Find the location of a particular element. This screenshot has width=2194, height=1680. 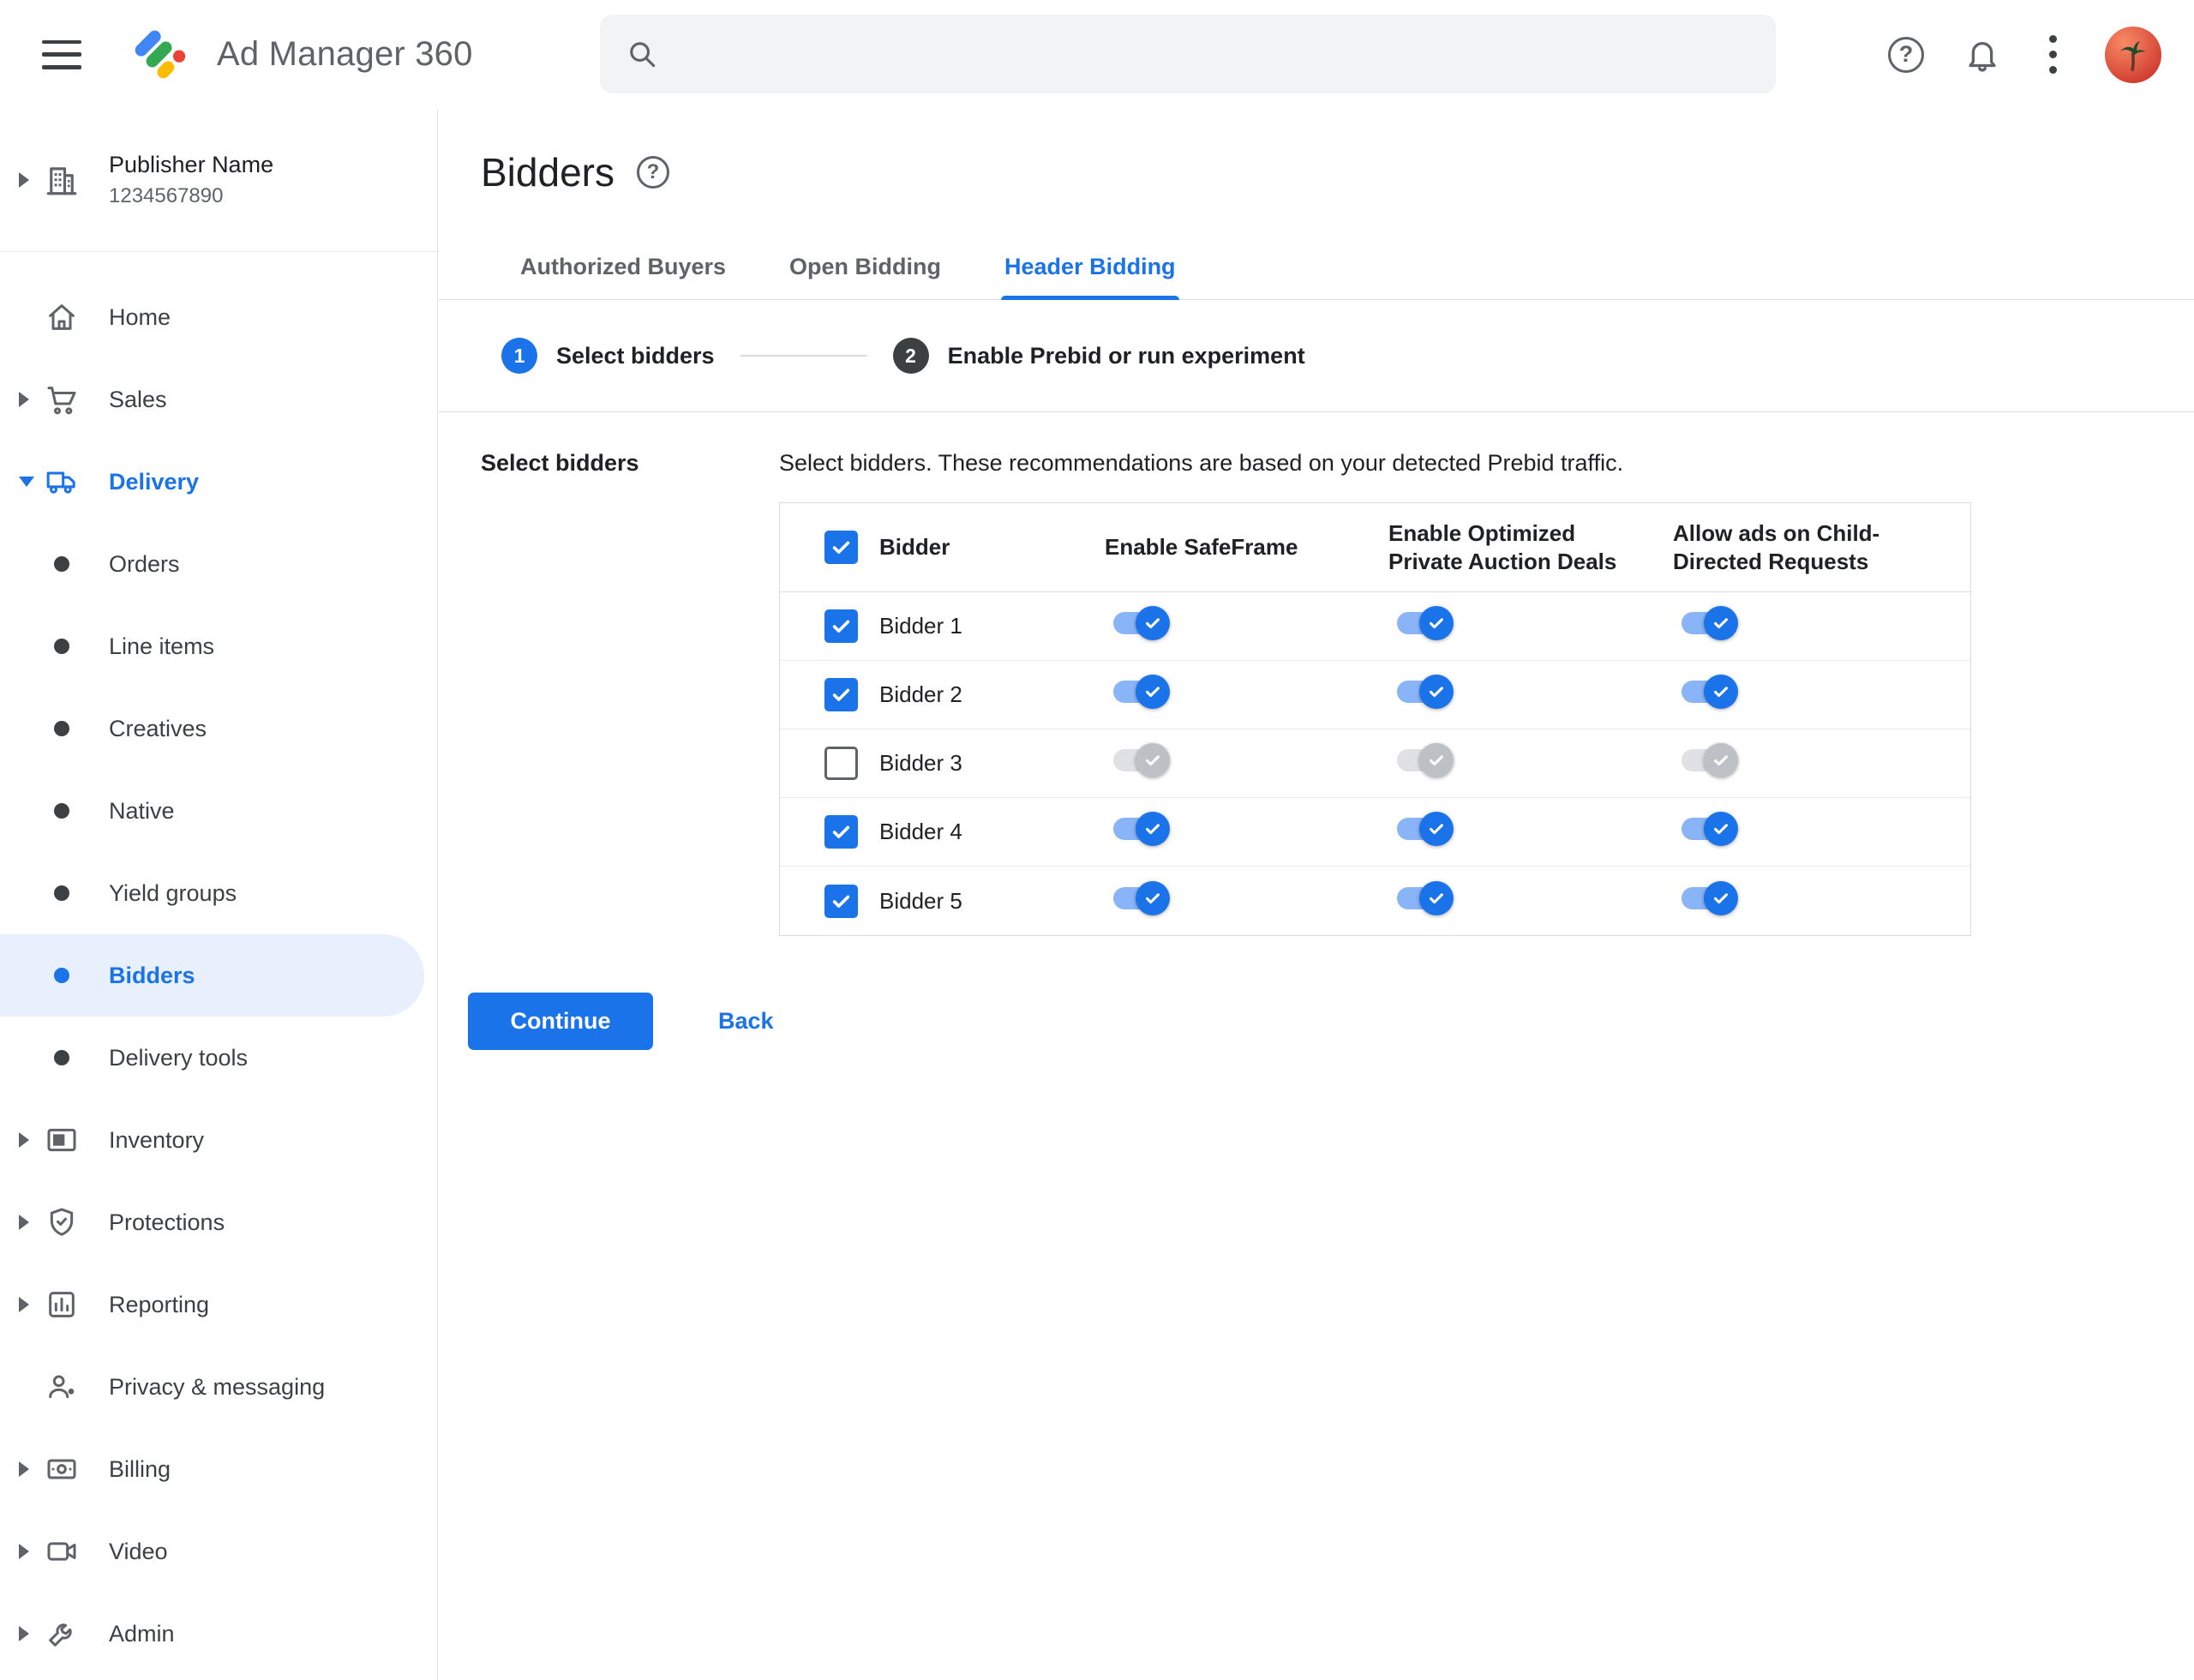

more-options-icon is located at coordinates (2053, 54).